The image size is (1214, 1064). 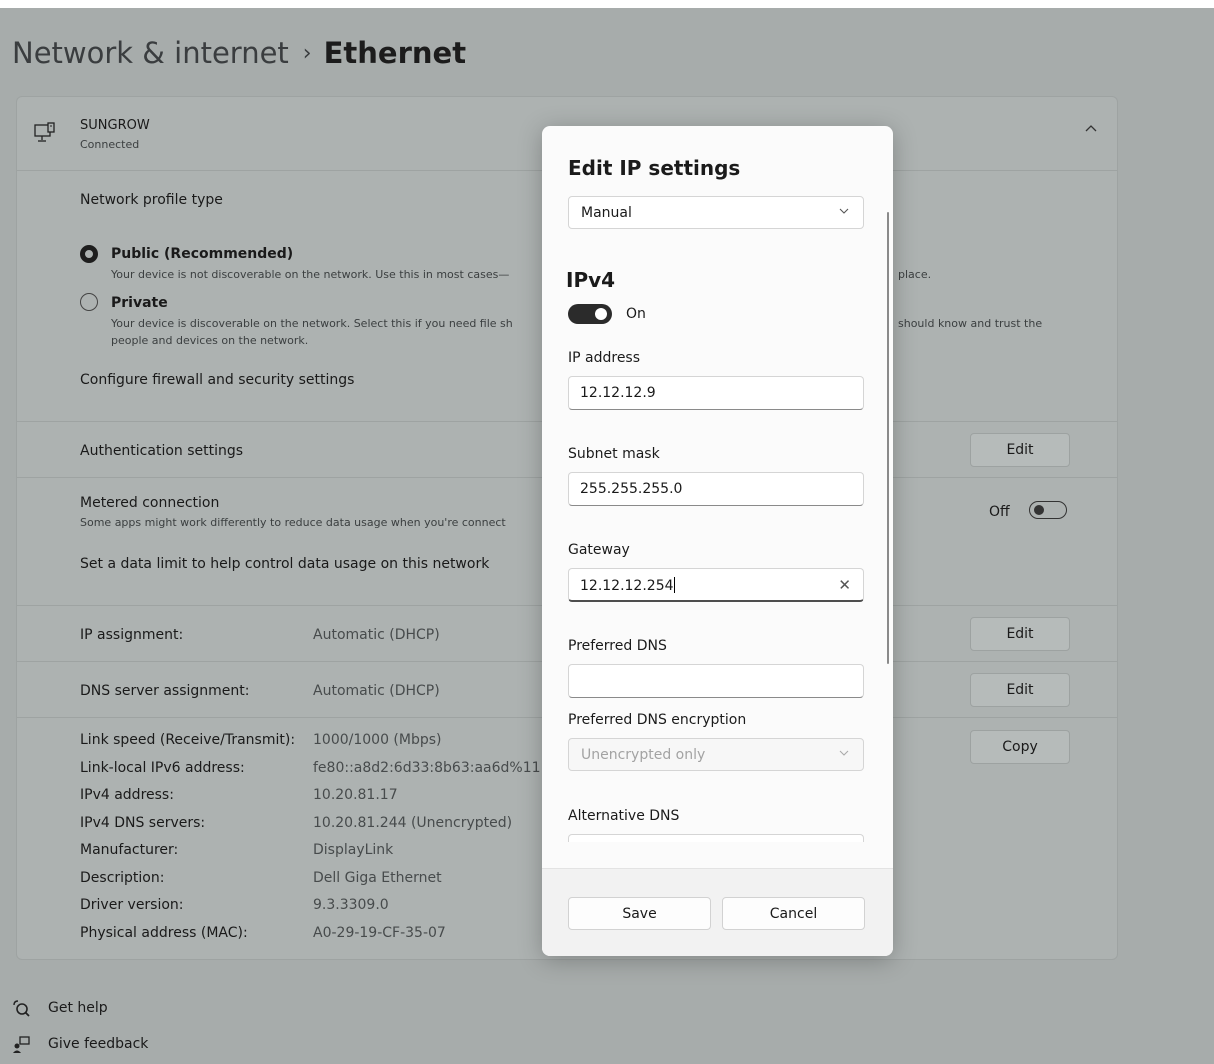 I want to click on give-feedback-label: Give feedback, so click(x=98, y=1044).